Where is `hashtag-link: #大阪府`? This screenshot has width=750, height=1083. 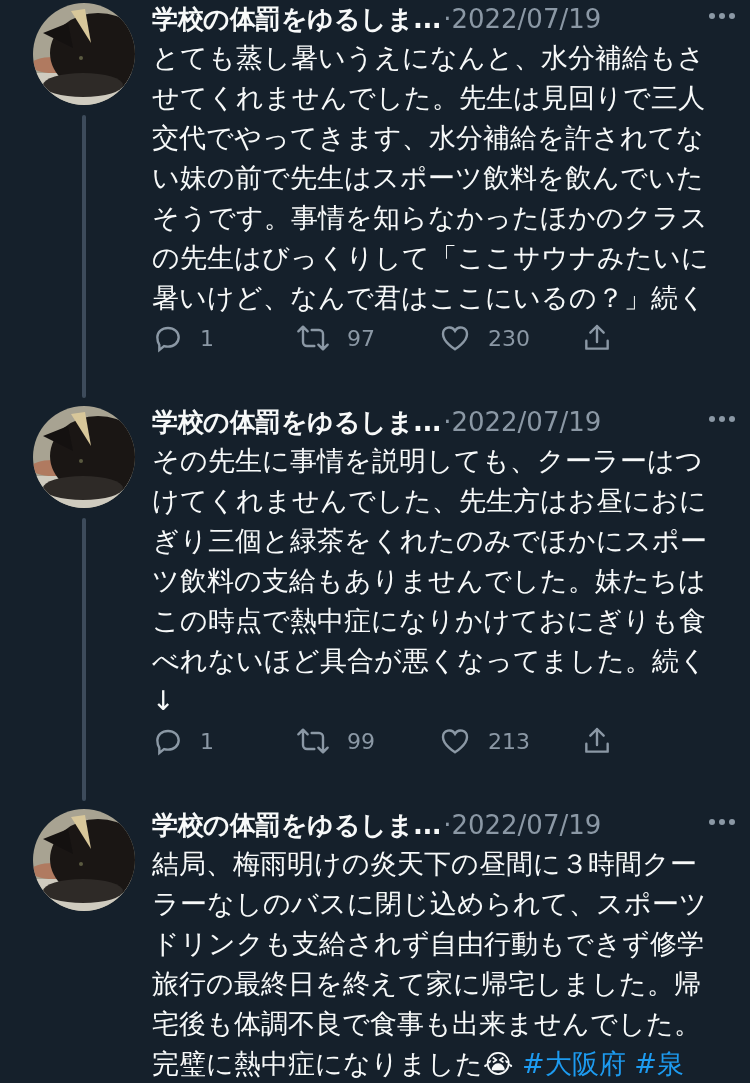 hashtag-link: #大阪府 is located at coordinates (574, 1063).